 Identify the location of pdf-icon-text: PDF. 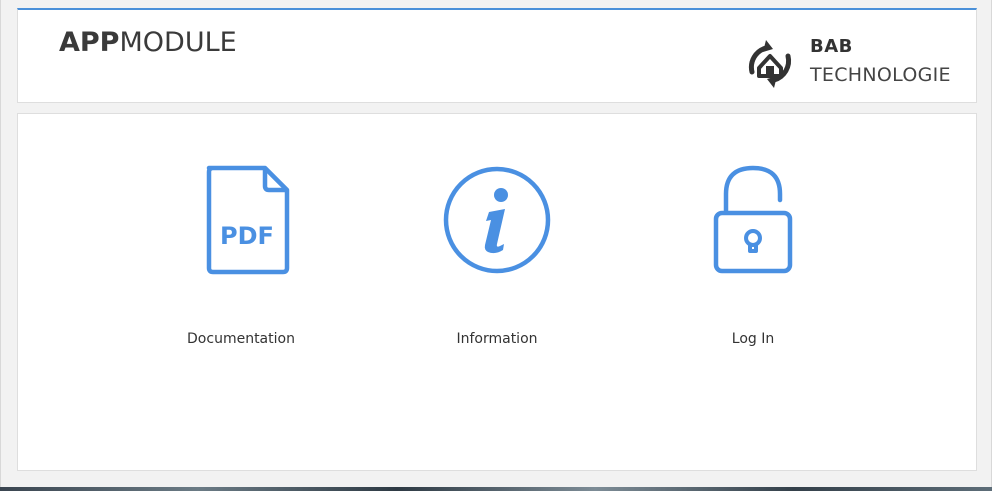
(247, 236).